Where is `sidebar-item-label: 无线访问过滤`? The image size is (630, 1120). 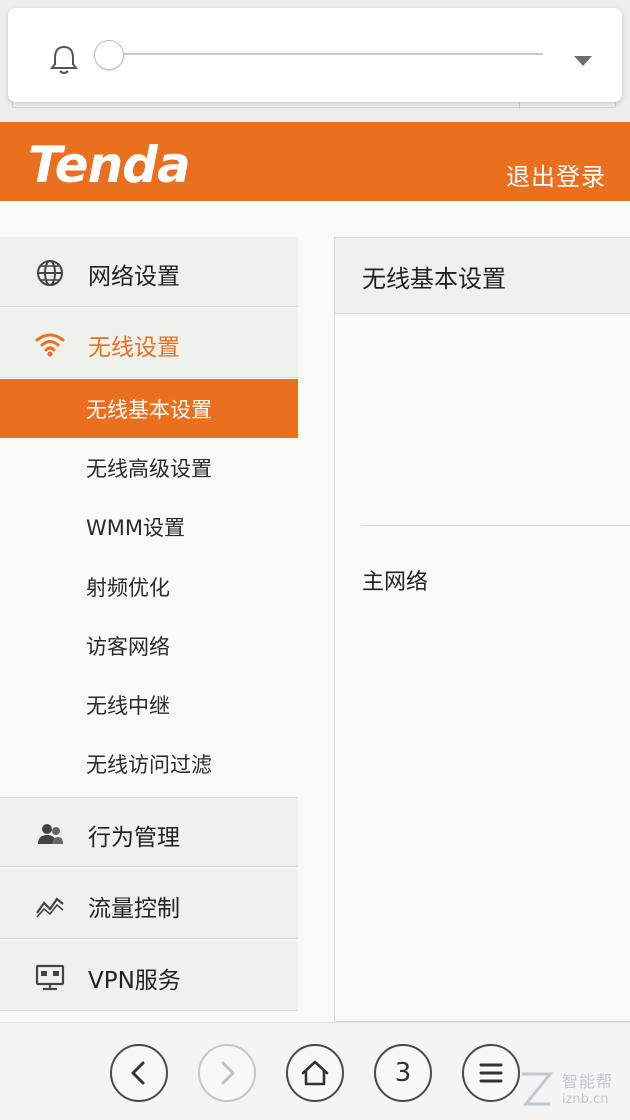 sidebar-item-label: 无线访问过滤 is located at coordinates (149, 765).